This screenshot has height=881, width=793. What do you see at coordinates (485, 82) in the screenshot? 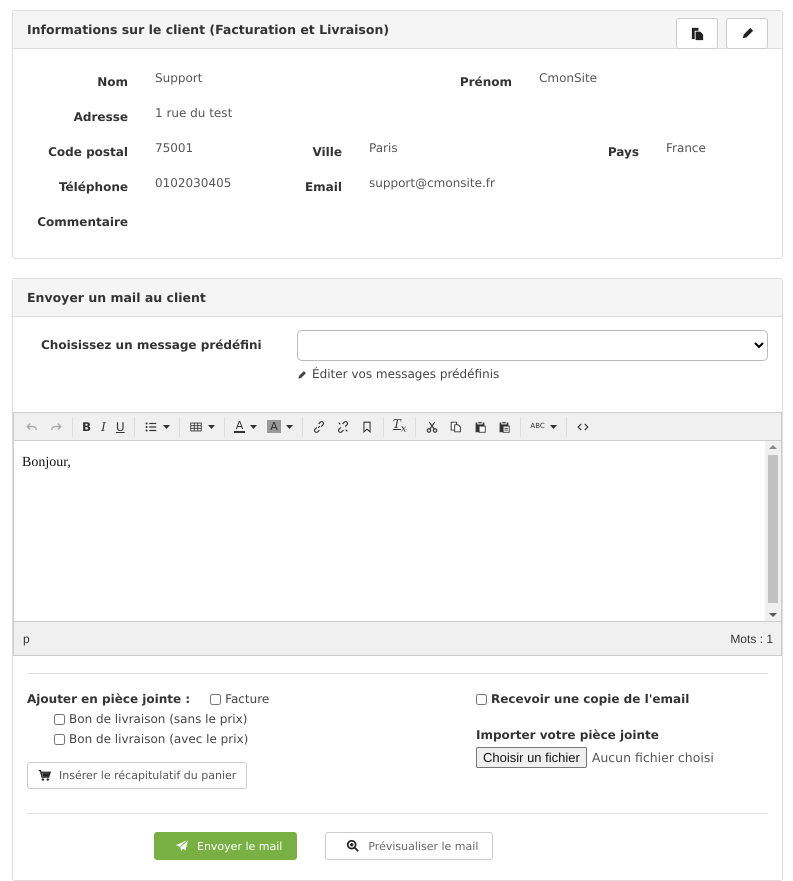
I see `field-label: Prénom` at bounding box center [485, 82].